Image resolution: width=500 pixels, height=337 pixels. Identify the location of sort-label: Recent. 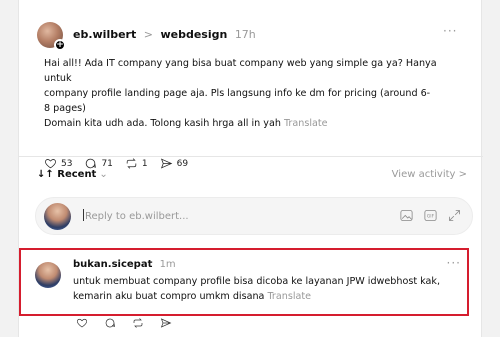
(77, 174).